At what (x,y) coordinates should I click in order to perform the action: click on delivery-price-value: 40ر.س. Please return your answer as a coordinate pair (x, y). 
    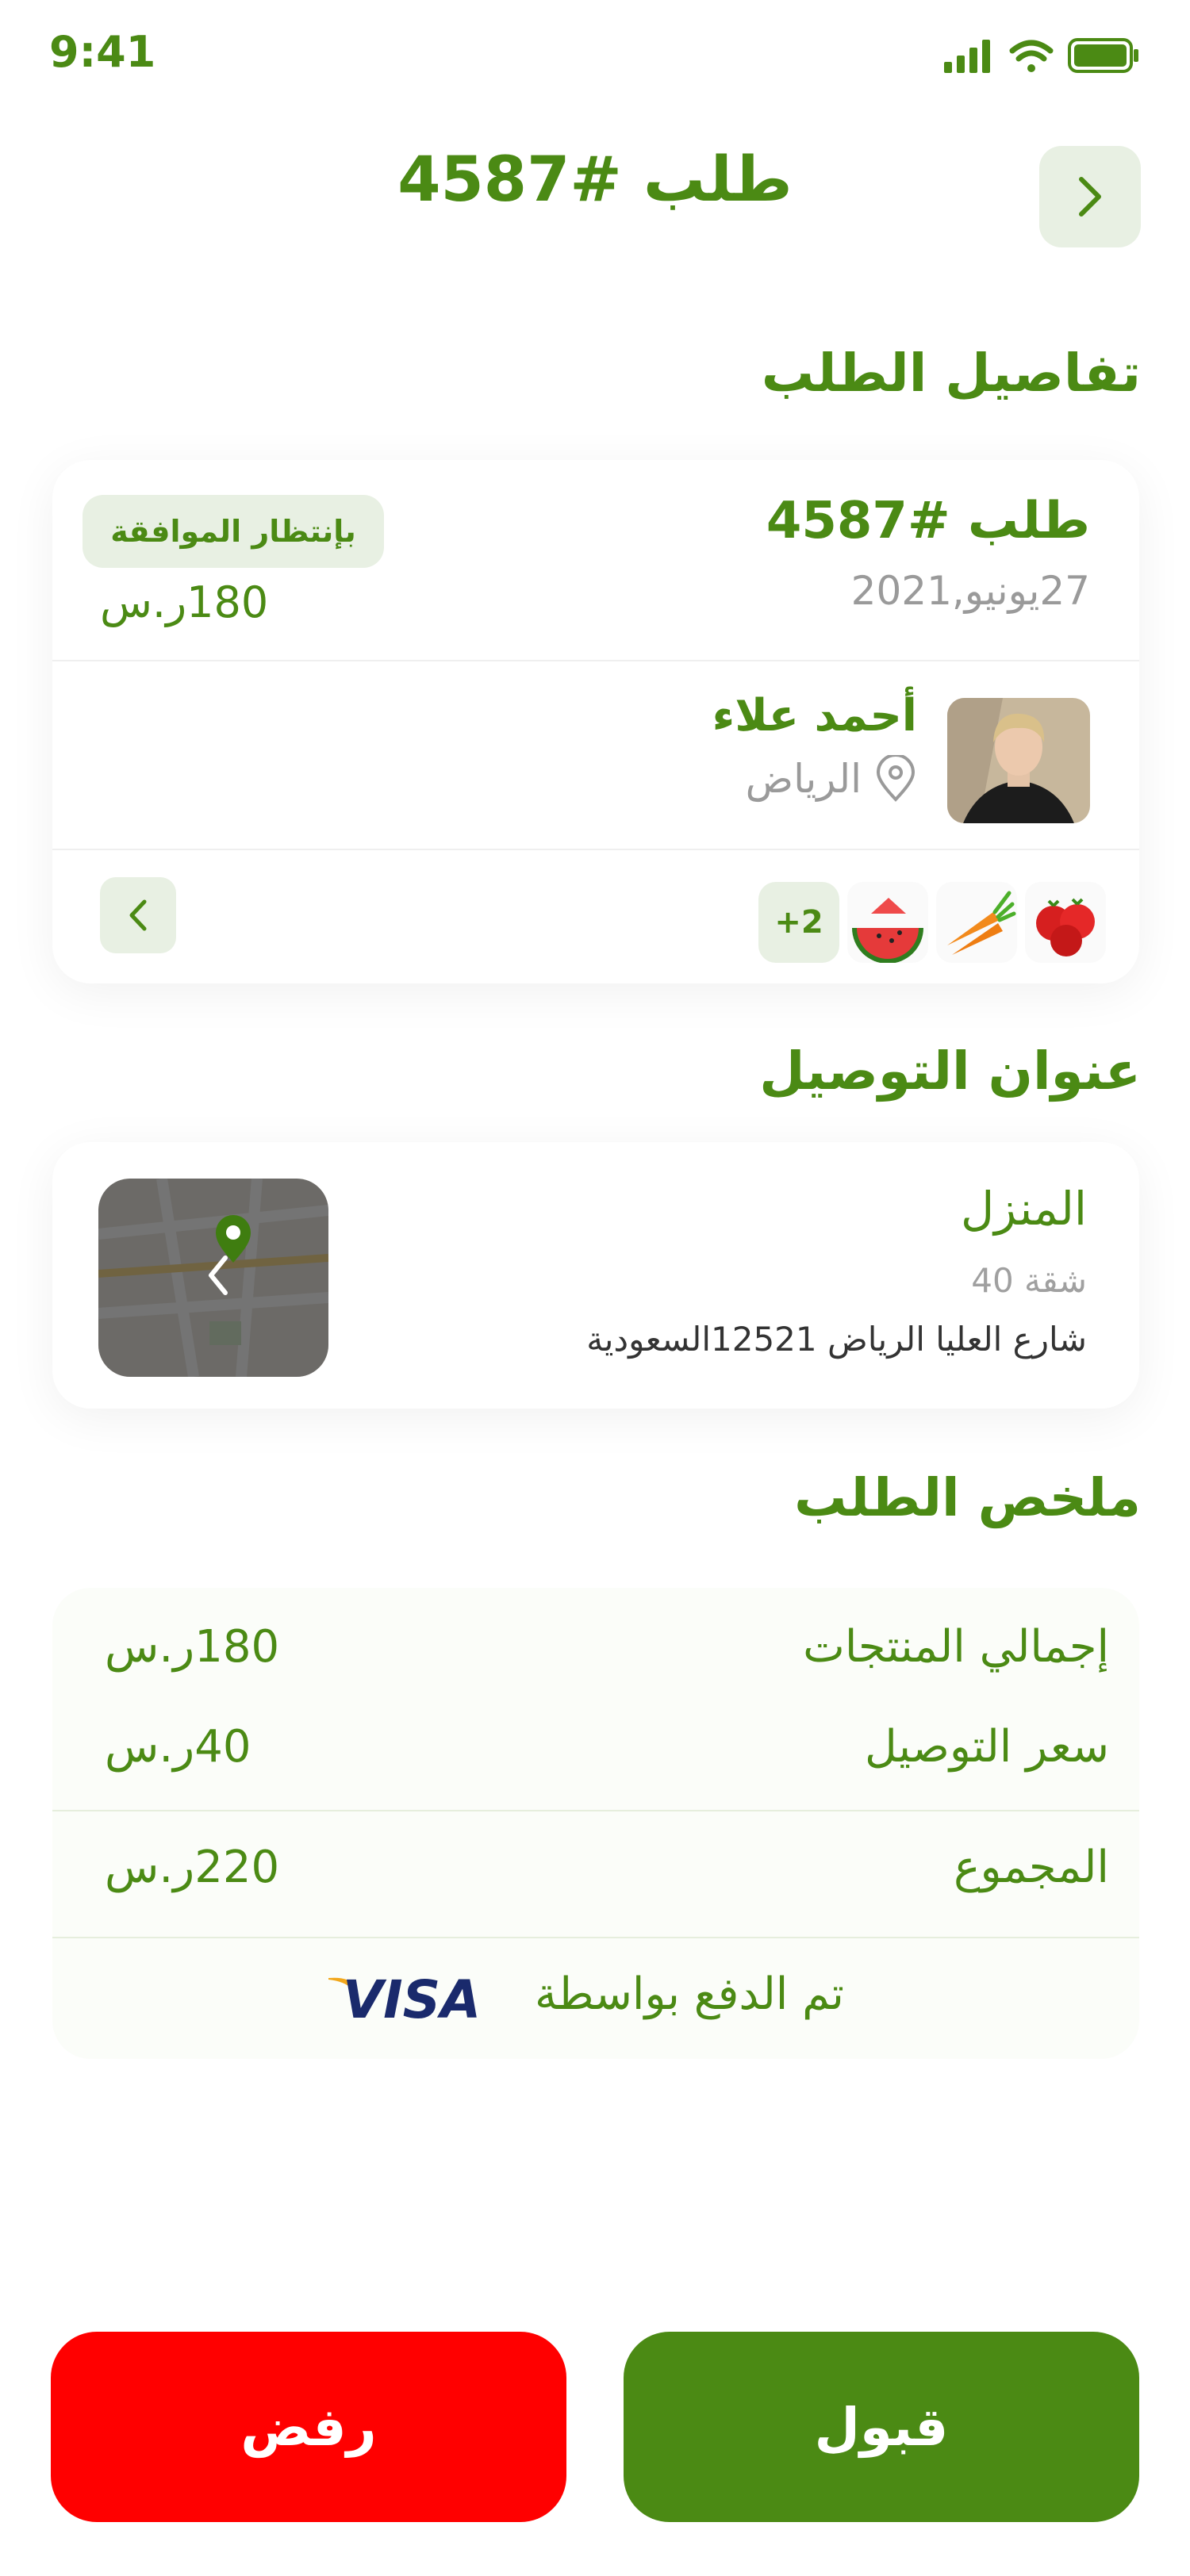
    Looking at the image, I should click on (178, 1747).